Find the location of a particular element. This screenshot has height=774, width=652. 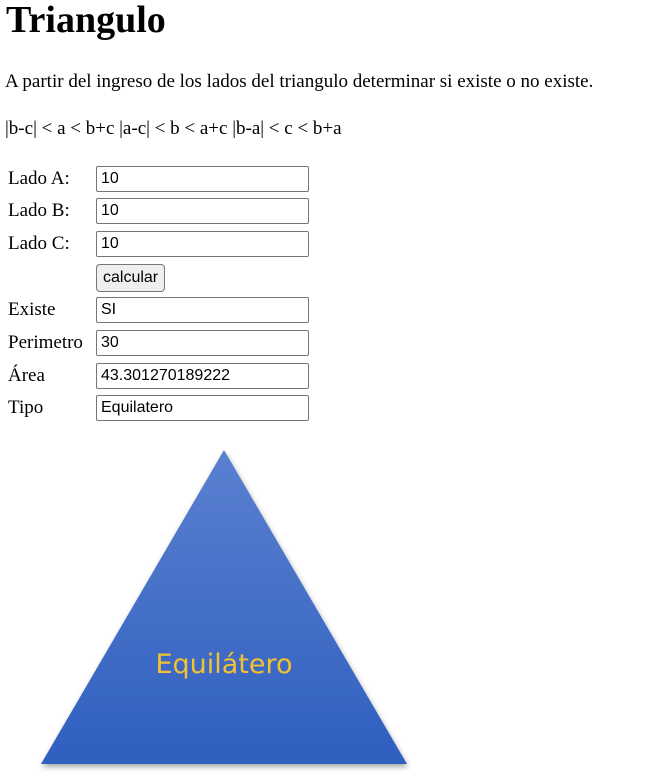

side-c-input is located at coordinates (202, 244).